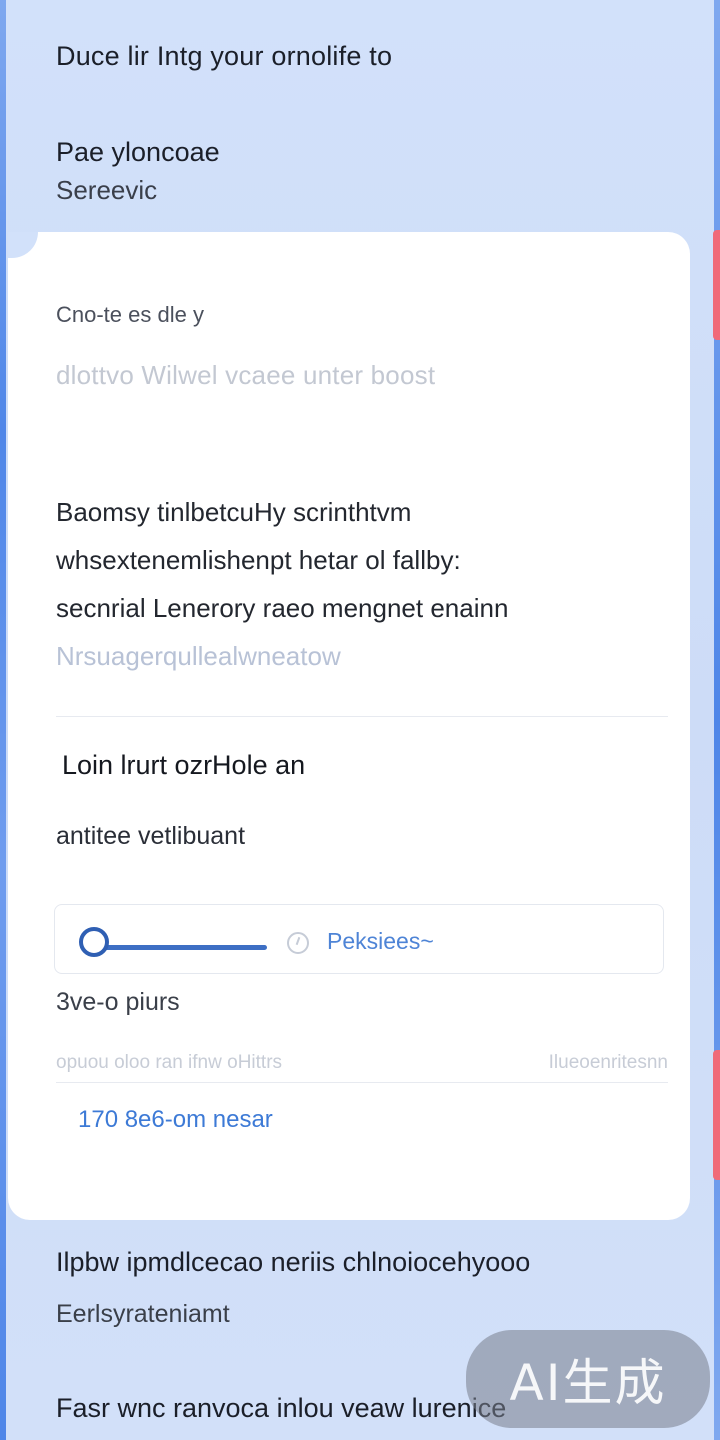  What do you see at coordinates (3, 720) in the screenshot?
I see `left-edge-bar` at bounding box center [3, 720].